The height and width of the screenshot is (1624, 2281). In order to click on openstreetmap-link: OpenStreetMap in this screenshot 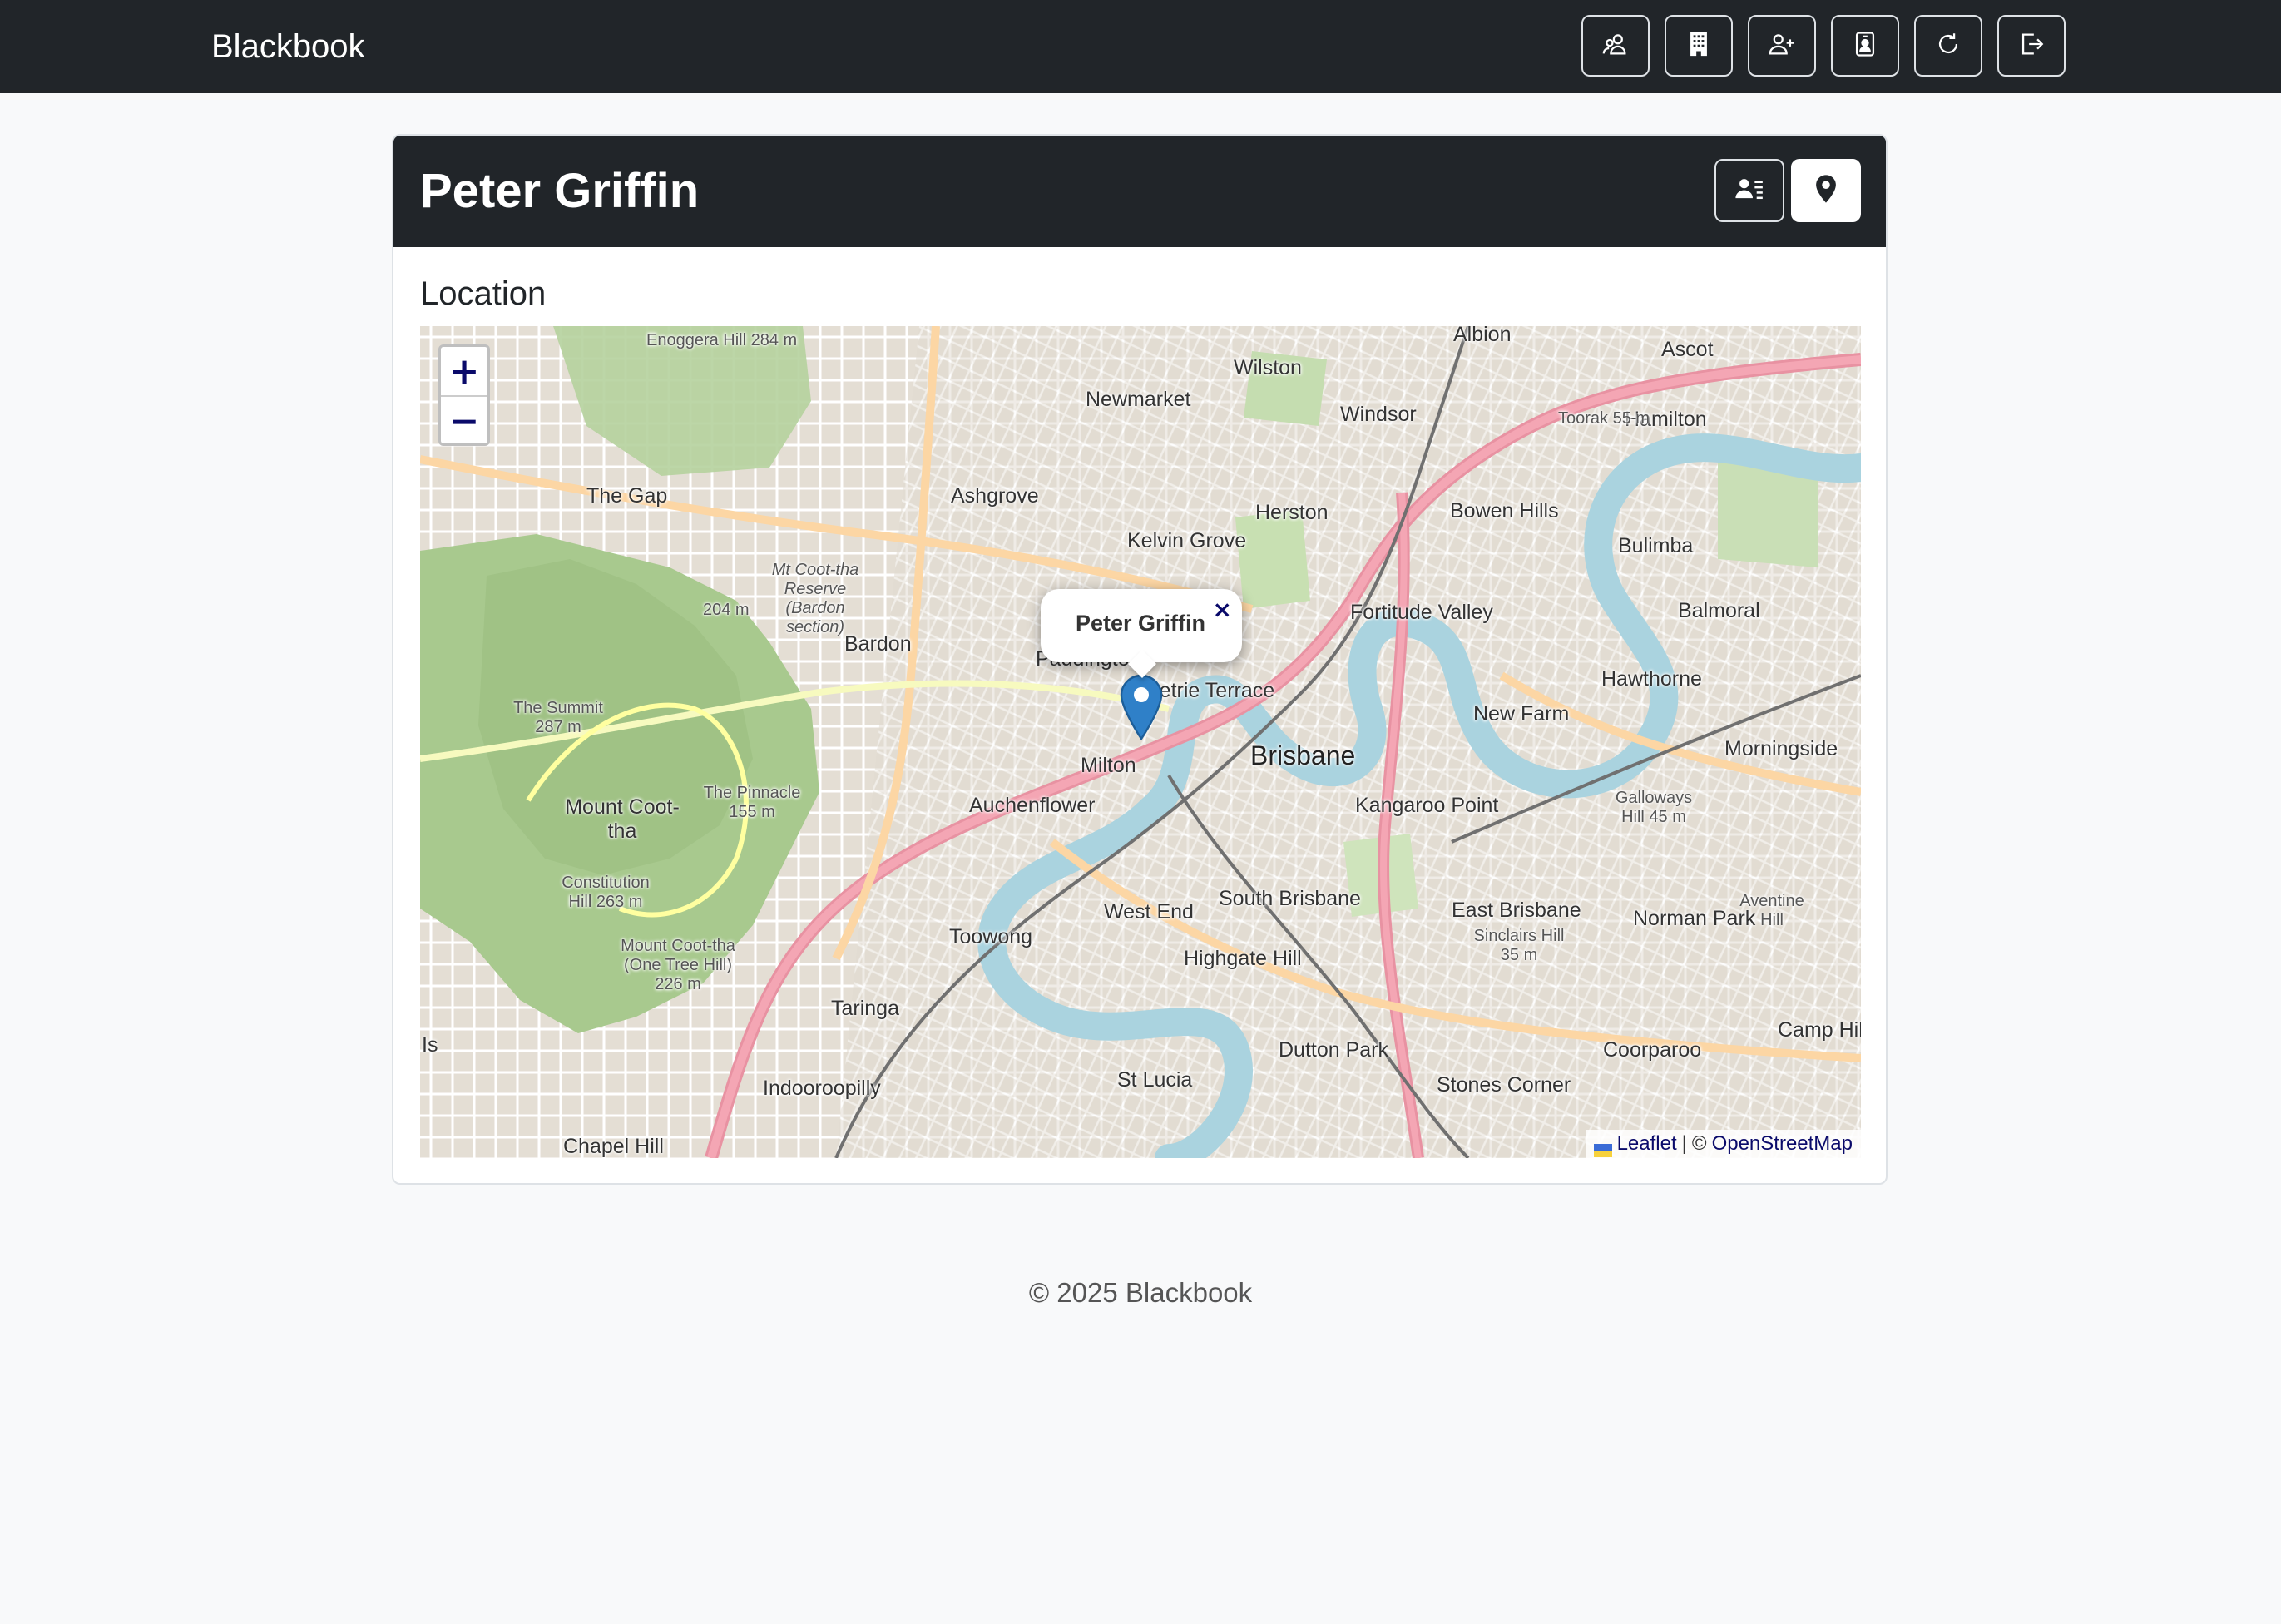, I will do `click(1782, 1144)`.